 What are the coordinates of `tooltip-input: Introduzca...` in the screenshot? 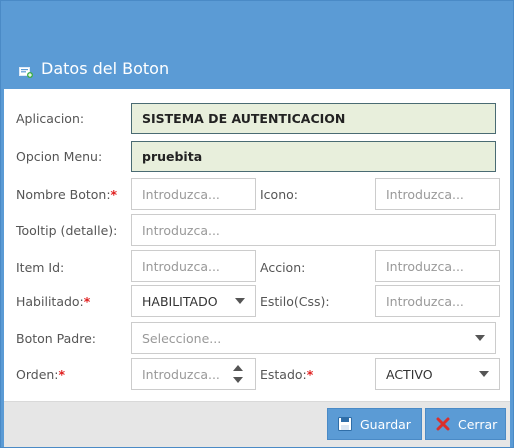 It's located at (313, 230).